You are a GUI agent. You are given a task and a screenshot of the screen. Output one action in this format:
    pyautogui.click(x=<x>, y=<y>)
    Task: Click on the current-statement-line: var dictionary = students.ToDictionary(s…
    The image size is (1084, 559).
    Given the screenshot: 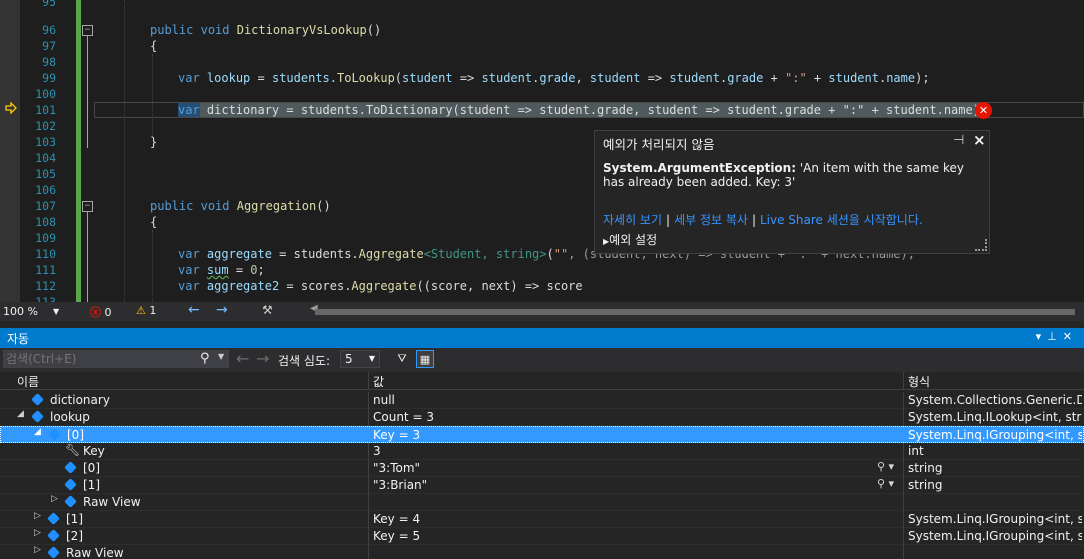 What is the action you would take?
    pyautogui.click(x=583, y=110)
    